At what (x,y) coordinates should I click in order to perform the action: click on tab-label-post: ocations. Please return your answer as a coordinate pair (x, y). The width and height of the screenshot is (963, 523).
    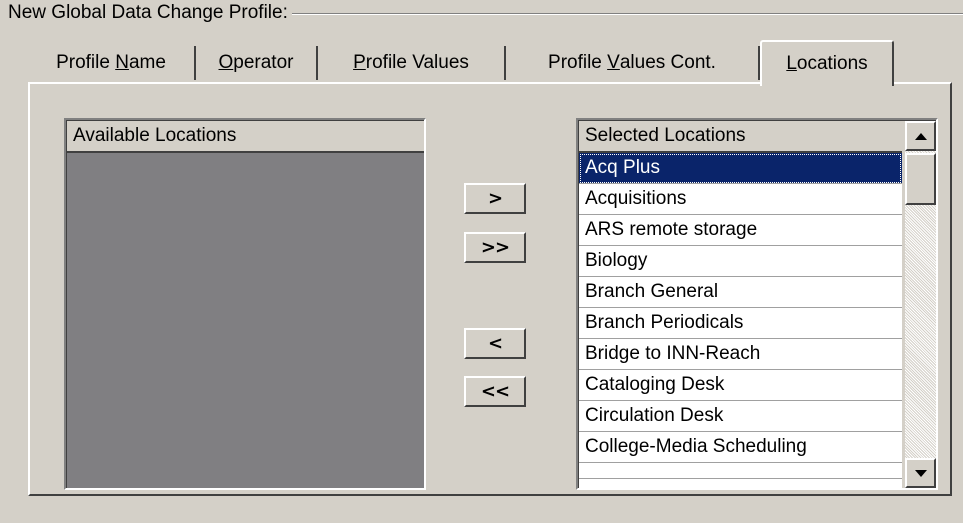
    Looking at the image, I should click on (832, 63).